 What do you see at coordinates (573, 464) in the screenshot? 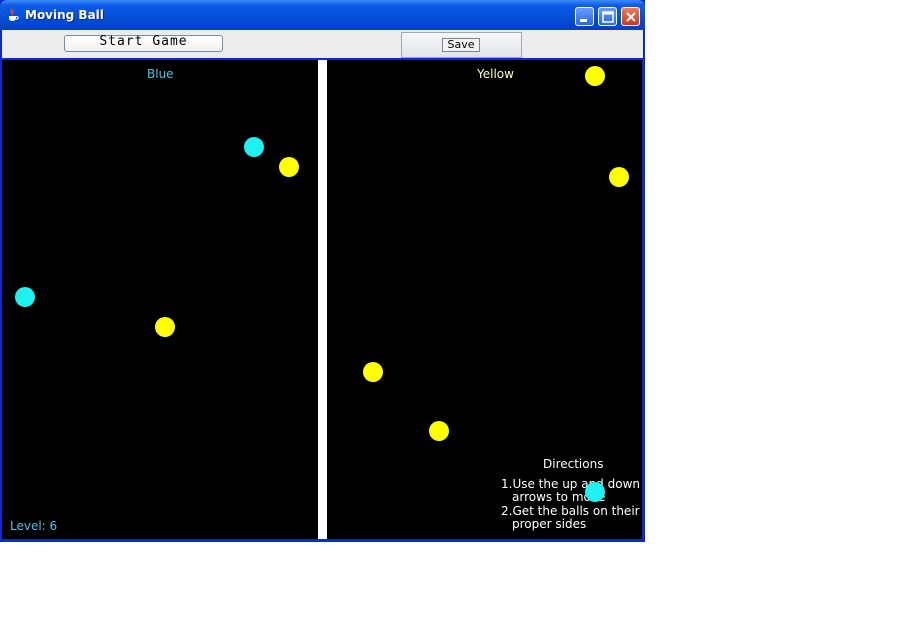
I see `directions-title: Directions` at bounding box center [573, 464].